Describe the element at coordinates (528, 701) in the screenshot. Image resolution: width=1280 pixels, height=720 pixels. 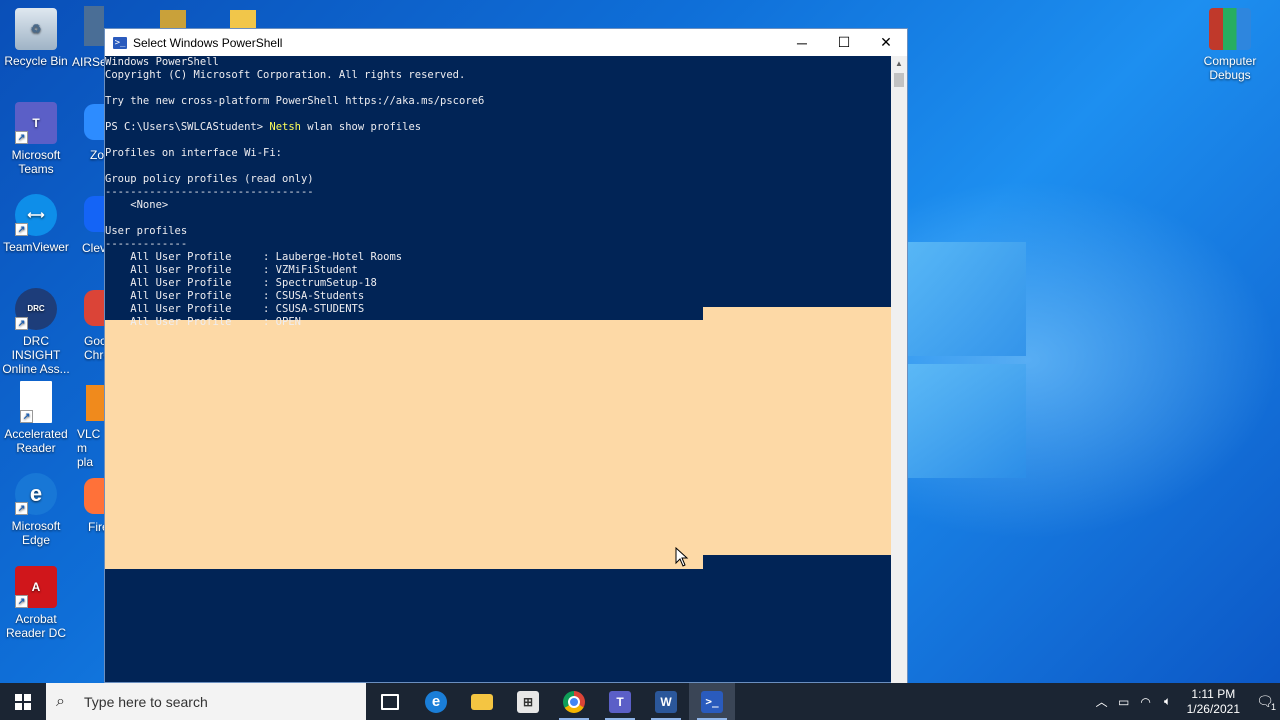
I see `taskbar-microsoft-store: ⊞` at that location.